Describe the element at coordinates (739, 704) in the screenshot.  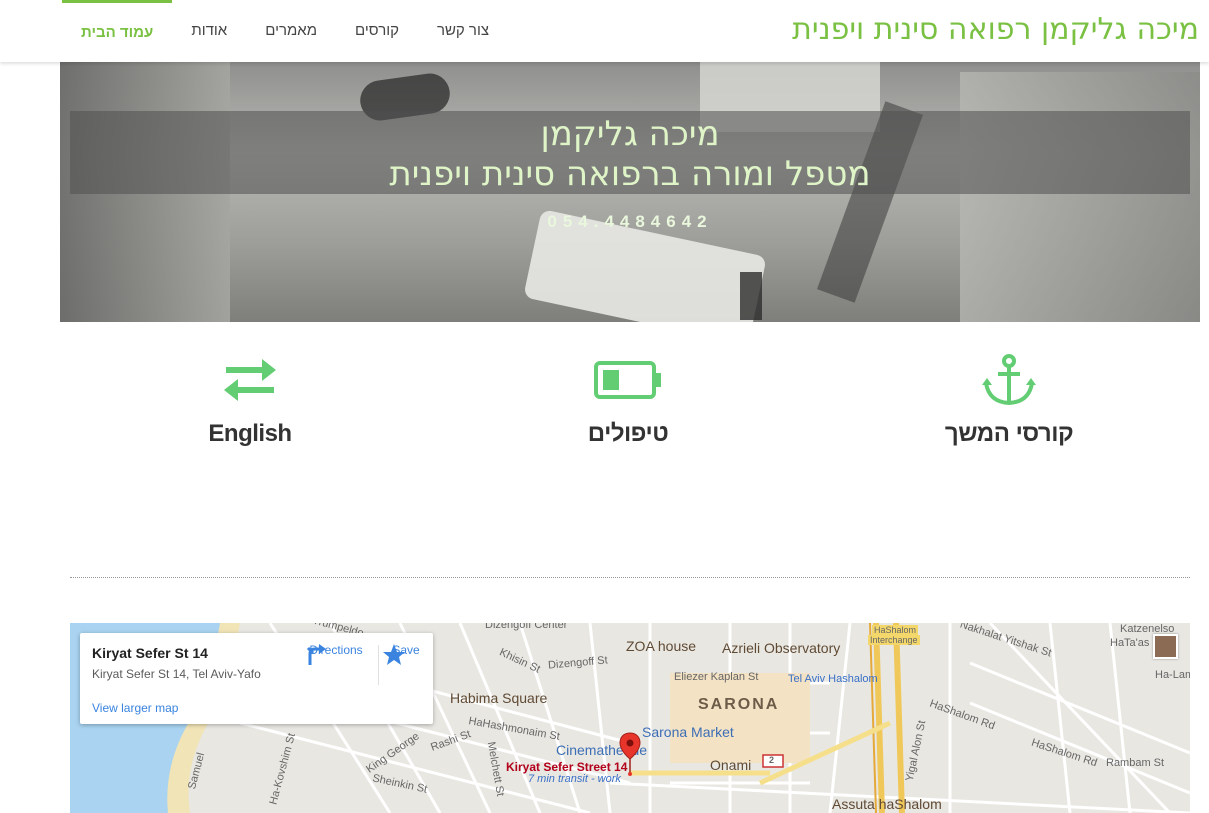
I see `map-label: SARONA` at that location.